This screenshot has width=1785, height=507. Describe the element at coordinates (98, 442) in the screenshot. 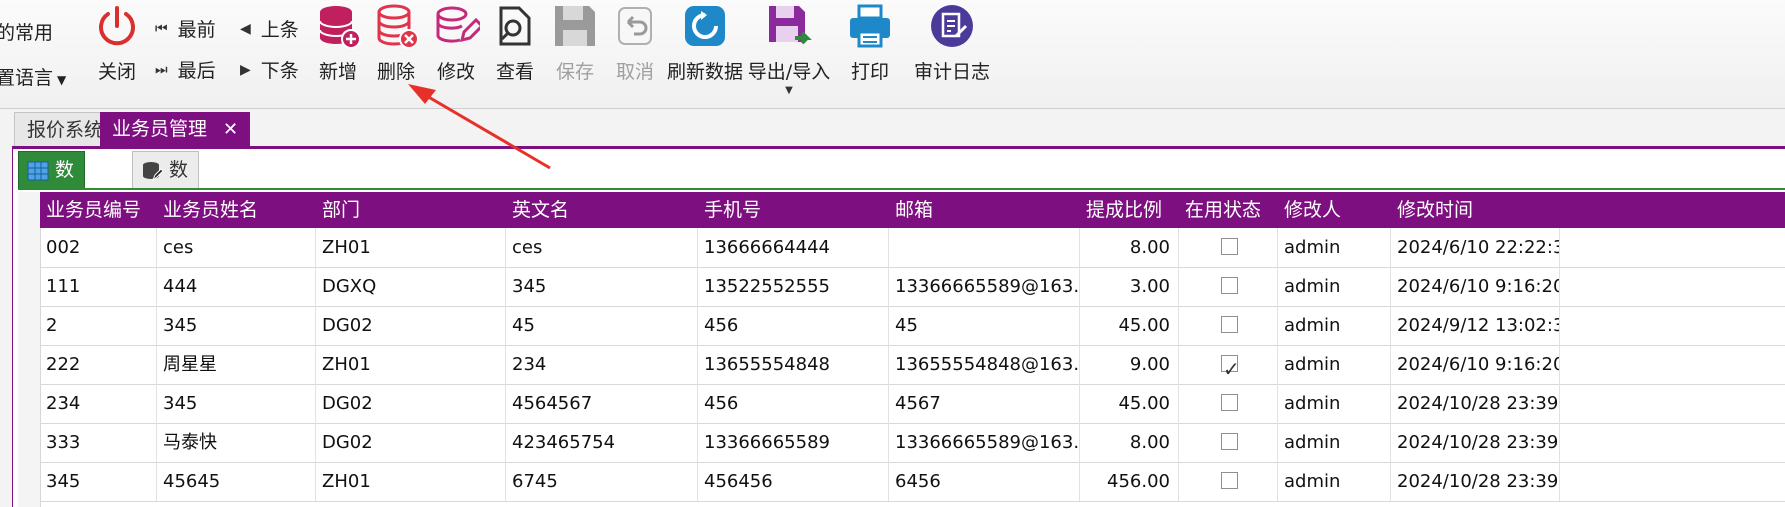

I see `cell-code: 333` at that location.